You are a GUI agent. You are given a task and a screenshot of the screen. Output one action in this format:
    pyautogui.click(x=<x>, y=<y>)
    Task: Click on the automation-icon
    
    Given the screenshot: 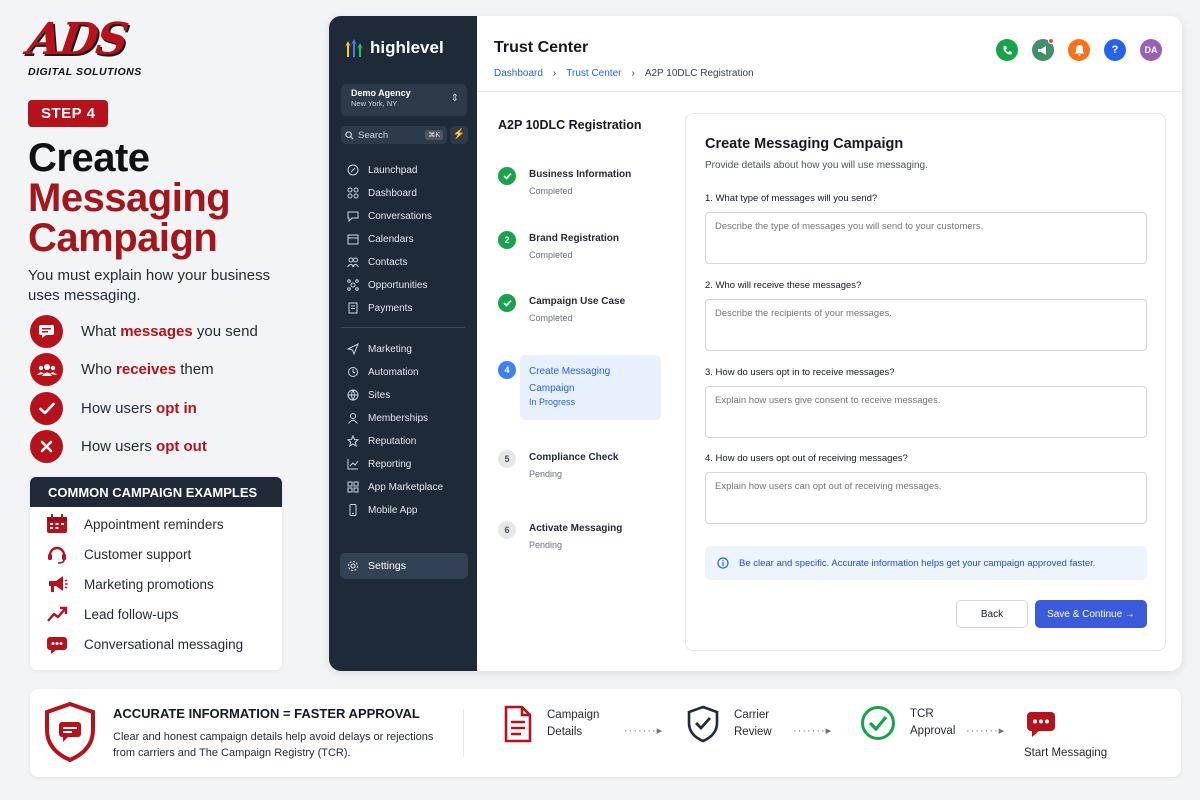 What is the action you would take?
    pyautogui.click(x=353, y=372)
    